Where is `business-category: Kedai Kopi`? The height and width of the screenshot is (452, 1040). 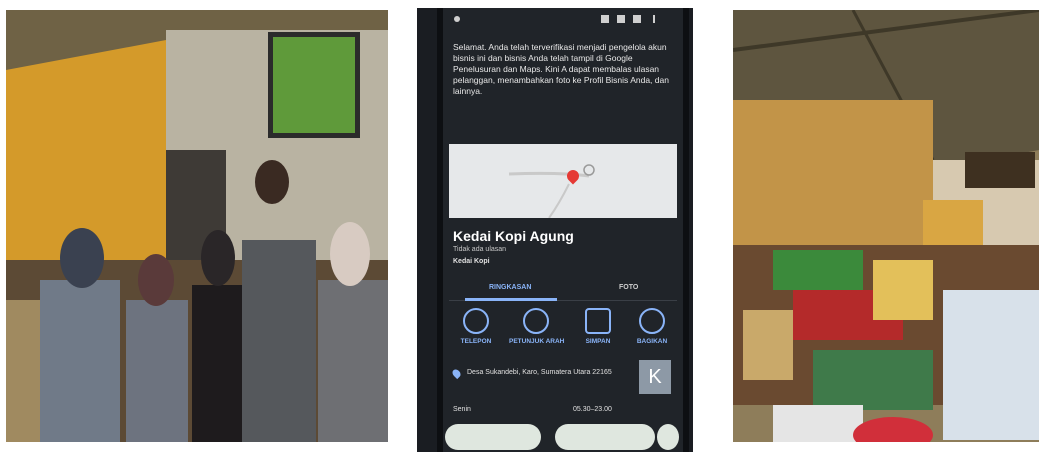 business-category: Kedai Kopi is located at coordinates (471, 261).